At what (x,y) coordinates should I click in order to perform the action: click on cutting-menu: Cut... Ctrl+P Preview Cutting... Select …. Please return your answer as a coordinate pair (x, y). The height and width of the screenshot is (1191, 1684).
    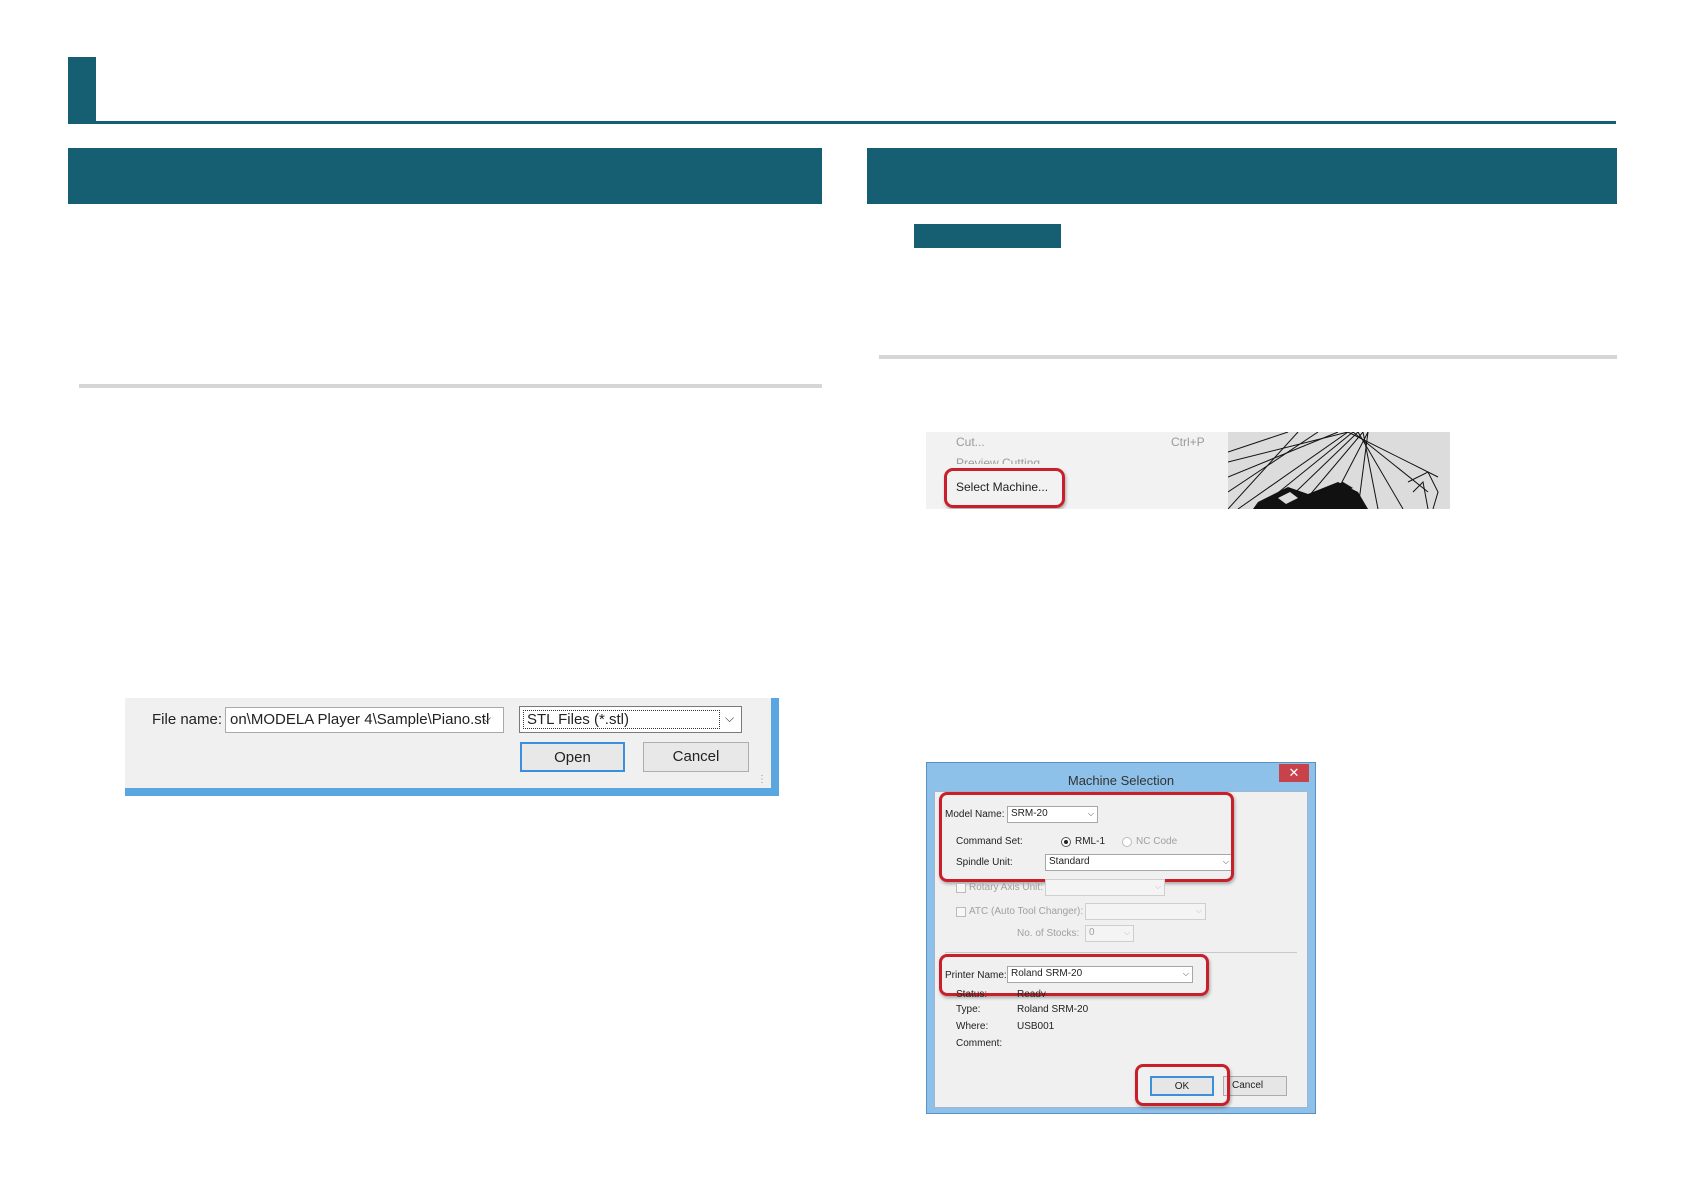
    Looking at the image, I should click on (1210, 470).